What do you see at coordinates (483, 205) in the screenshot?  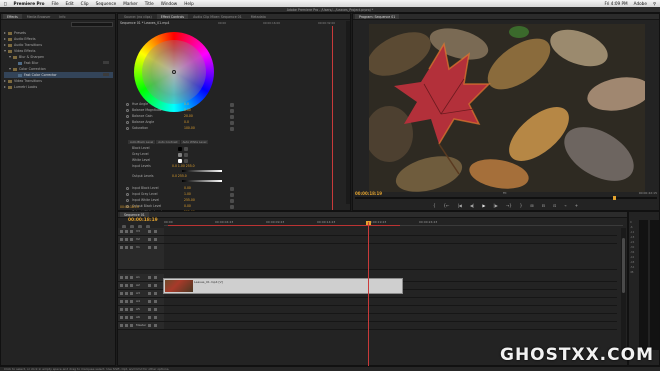 I see `transport-button: ▶` at bounding box center [483, 205].